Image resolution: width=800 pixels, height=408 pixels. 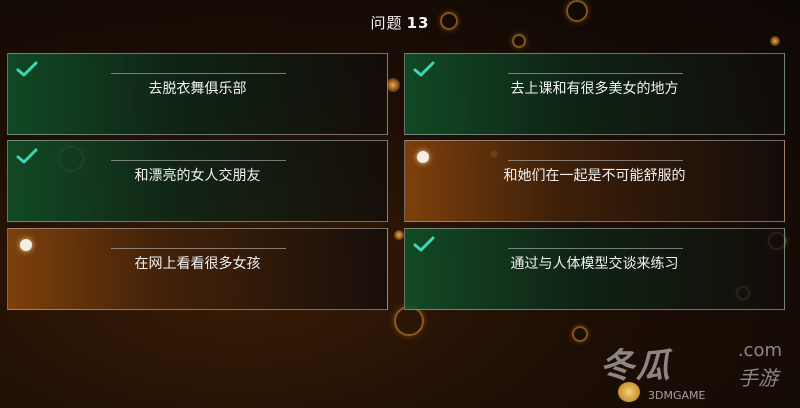 I want to click on answer-option: 去脱衣舞俱乐部, so click(x=197, y=94).